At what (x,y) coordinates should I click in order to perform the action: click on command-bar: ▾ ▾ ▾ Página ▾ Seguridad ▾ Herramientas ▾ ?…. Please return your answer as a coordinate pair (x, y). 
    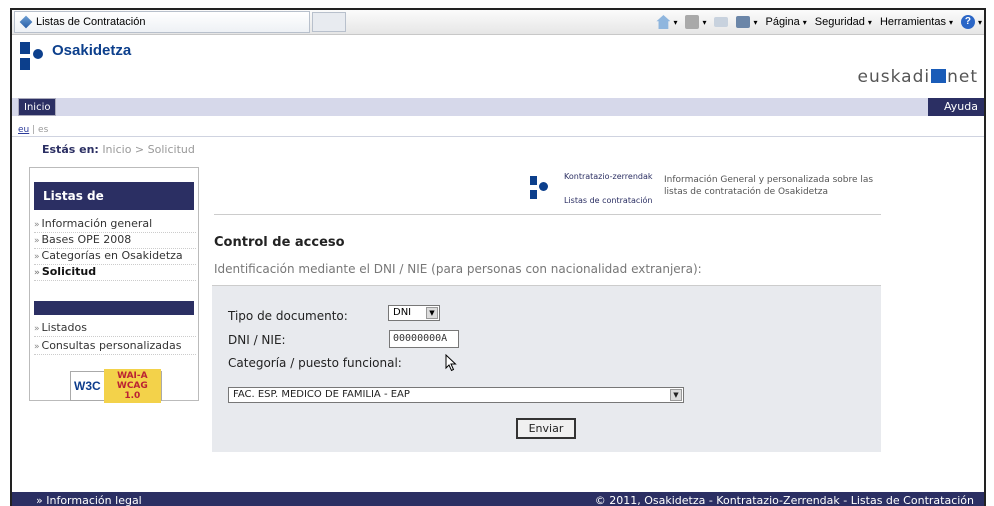
    Looking at the image, I should click on (815, 22).